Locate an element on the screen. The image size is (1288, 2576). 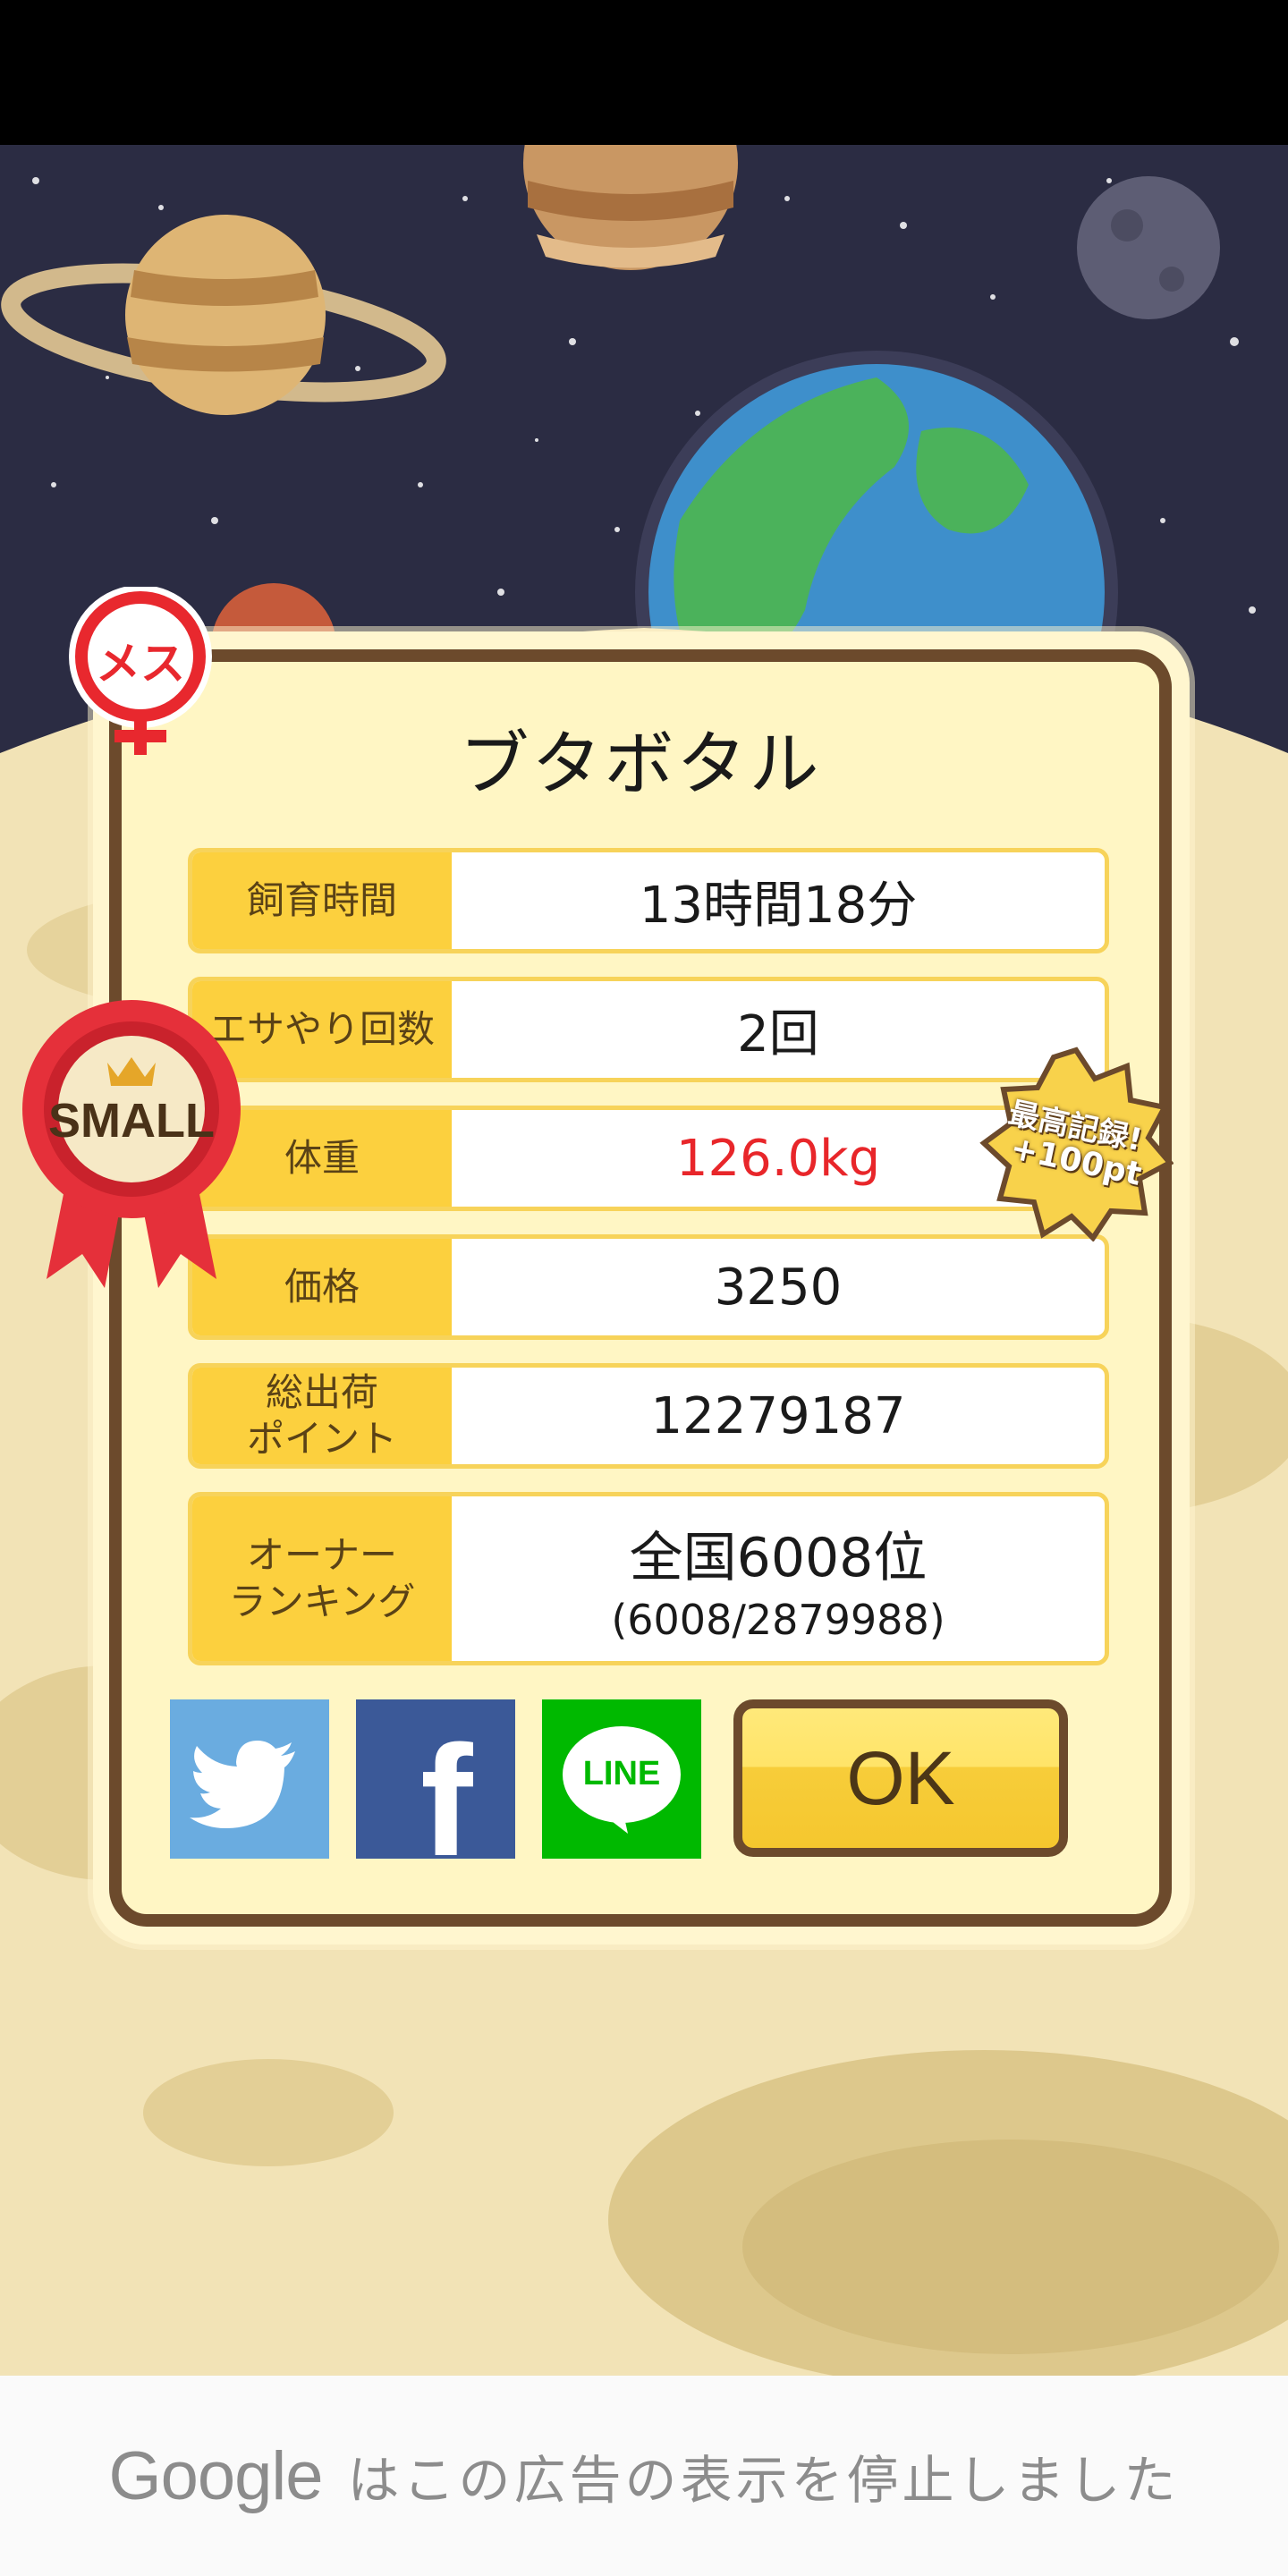
twitter-share-button is located at coordinates (249, 1779).